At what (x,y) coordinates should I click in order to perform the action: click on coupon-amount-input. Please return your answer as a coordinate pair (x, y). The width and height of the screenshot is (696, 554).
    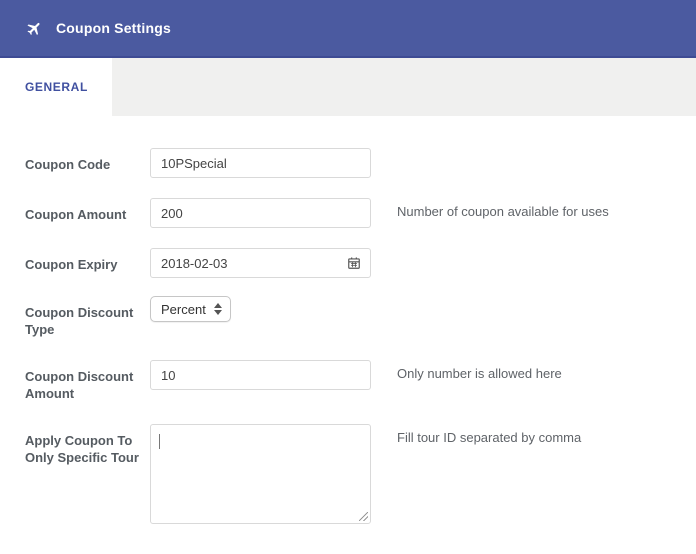
    Looking at the image, I should click on (260, 213).